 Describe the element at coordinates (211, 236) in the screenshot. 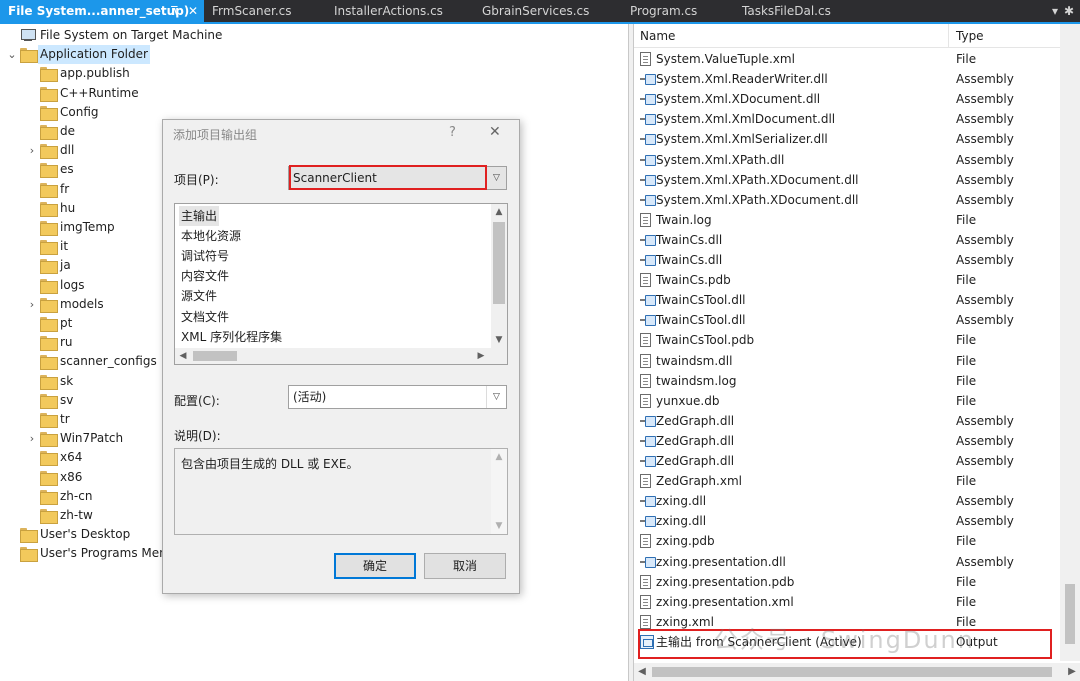

I see `output-group-item: 本地化资源` at that location.